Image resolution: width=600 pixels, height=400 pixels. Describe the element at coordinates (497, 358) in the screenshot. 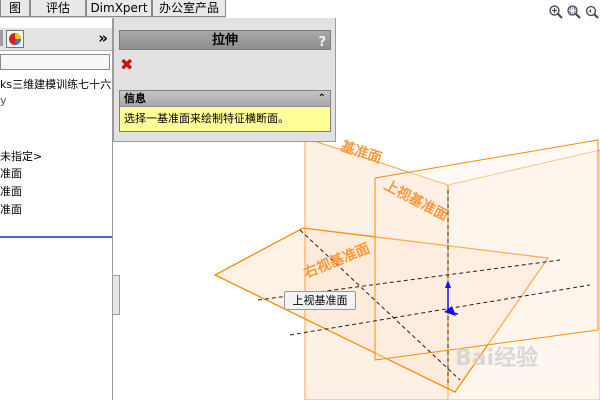

I see `watermark: Bai经验` at that location.